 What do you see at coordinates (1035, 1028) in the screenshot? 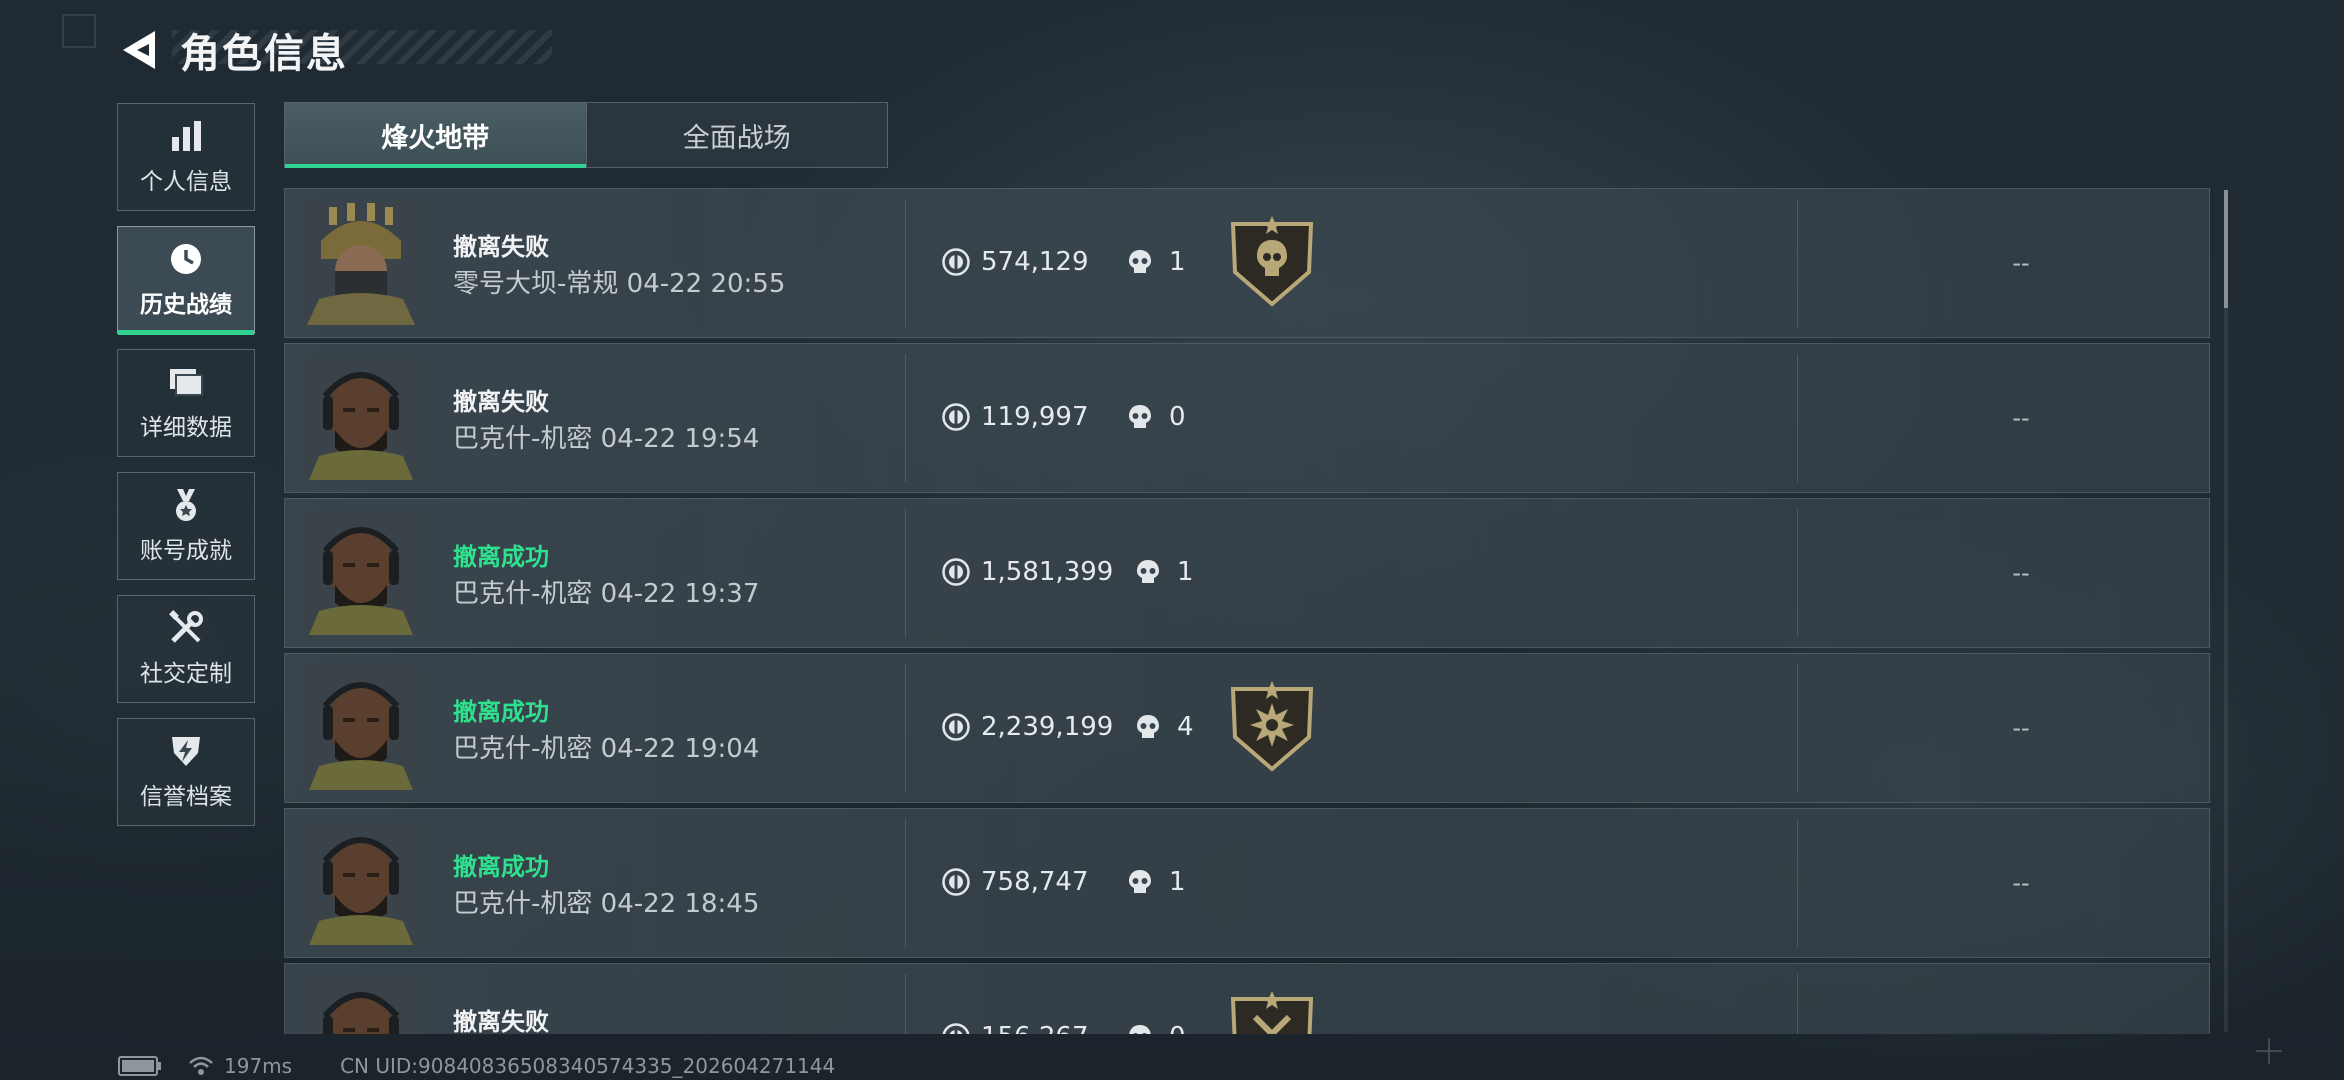
I see `asset-value-text: 156,267` at bounding box center [1035, 1028].